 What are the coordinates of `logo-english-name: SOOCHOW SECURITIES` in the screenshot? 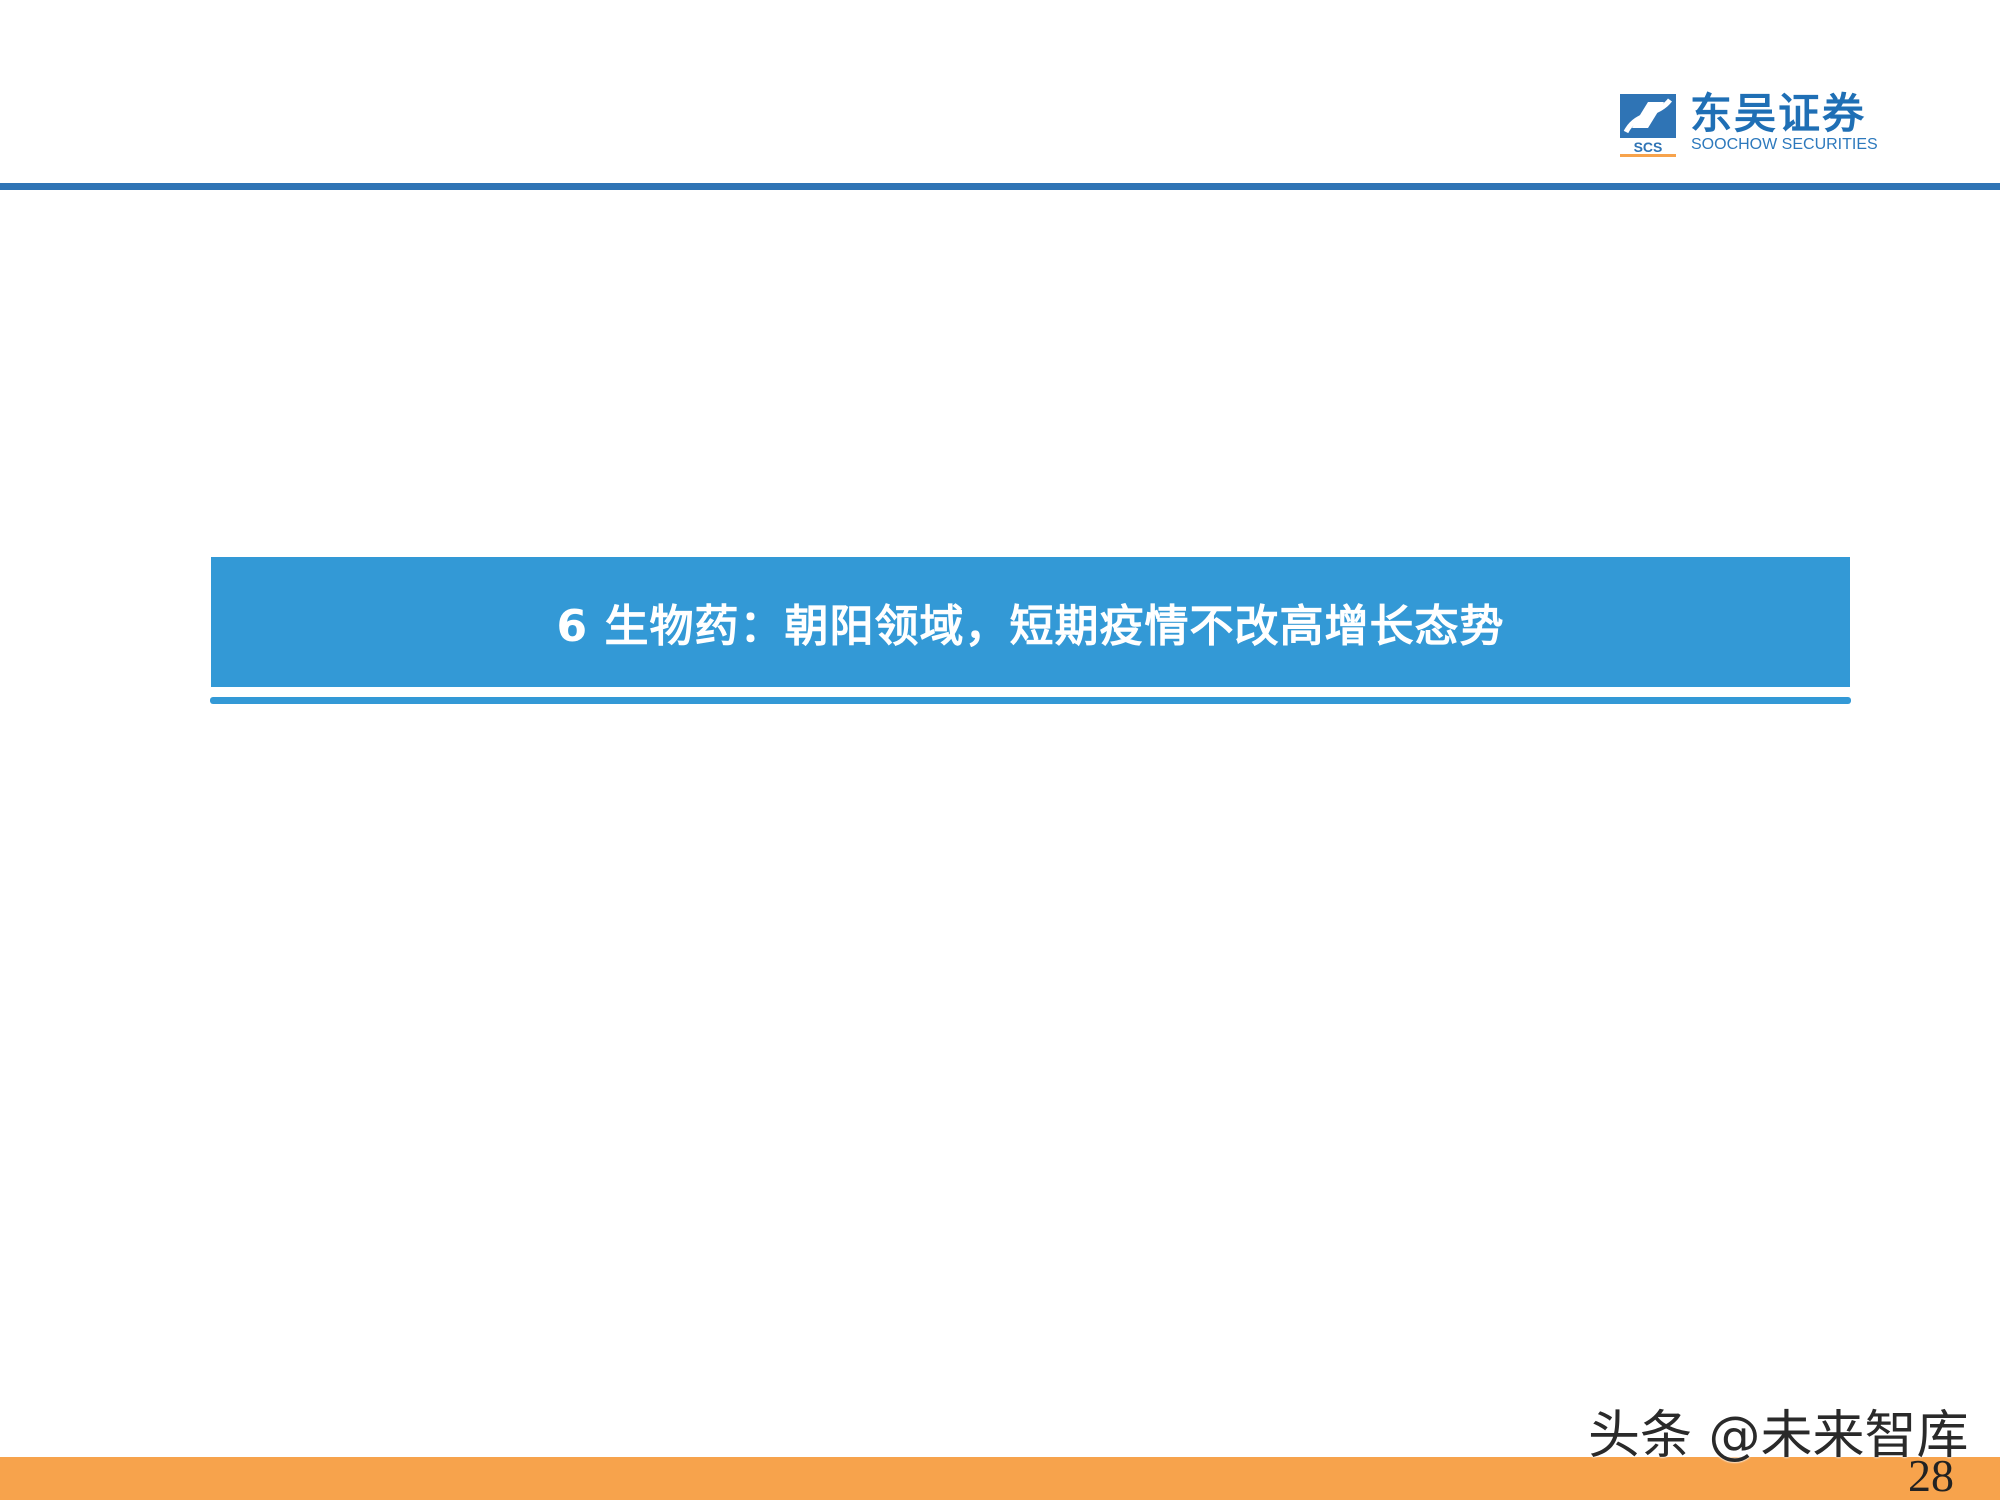 It's located at (1784, 144).